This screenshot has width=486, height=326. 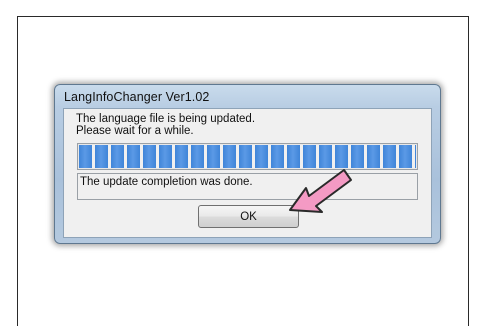 What do you see at coordinates (166, 182) in the screenshot?
I see `status-text: The update completion was done.` at bounding box center [166, 182].